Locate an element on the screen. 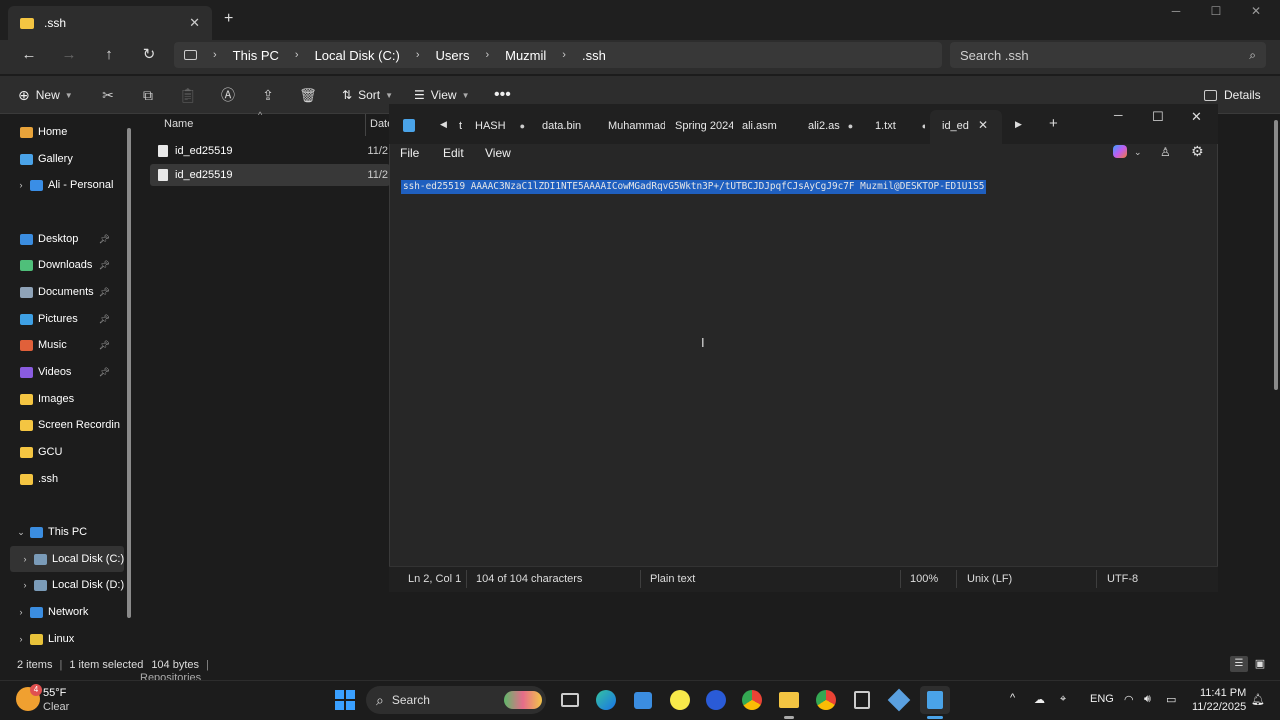 Image resolution: width=1280 pixels, height=720 pixels. copilot-icon is located at coordinates (1120, 151).